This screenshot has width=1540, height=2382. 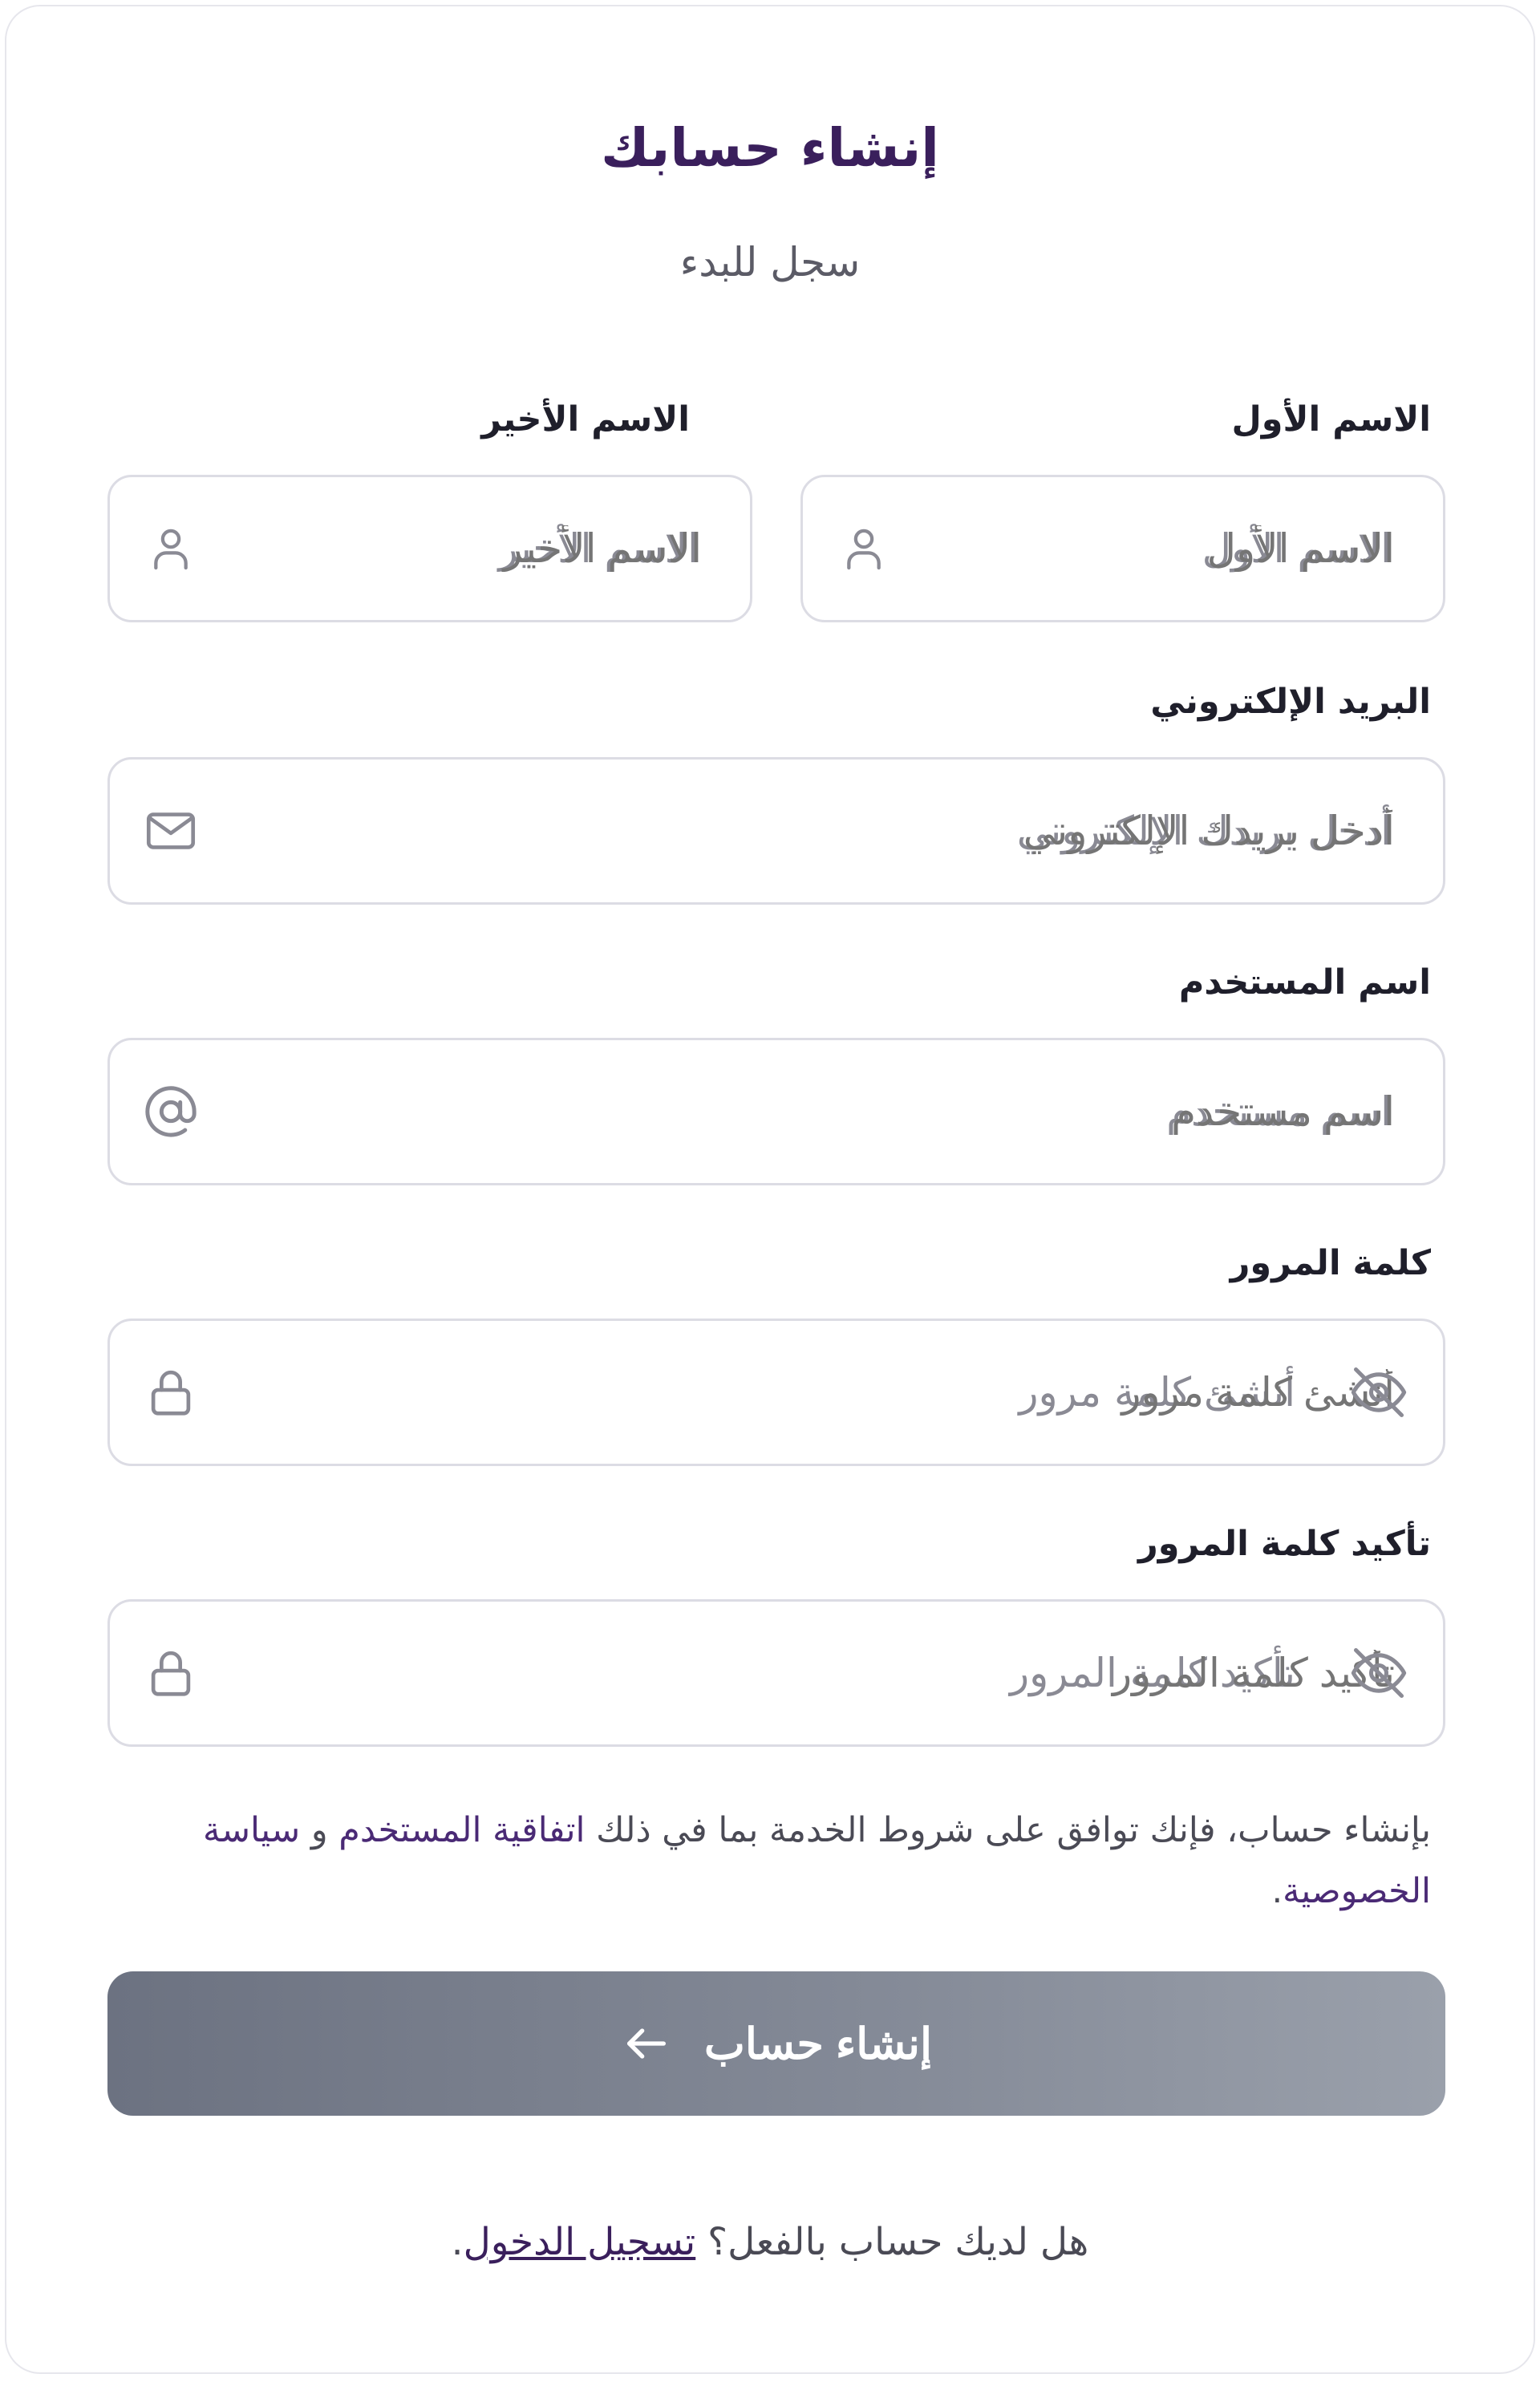 I want to click on create-account-button: إنشاء حساب, so click(x=776, y=2043).